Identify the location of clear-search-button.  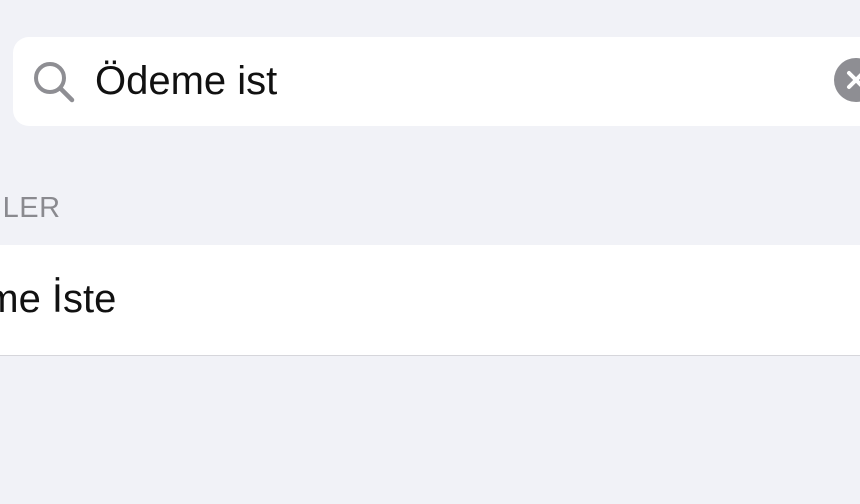
(847, 80).